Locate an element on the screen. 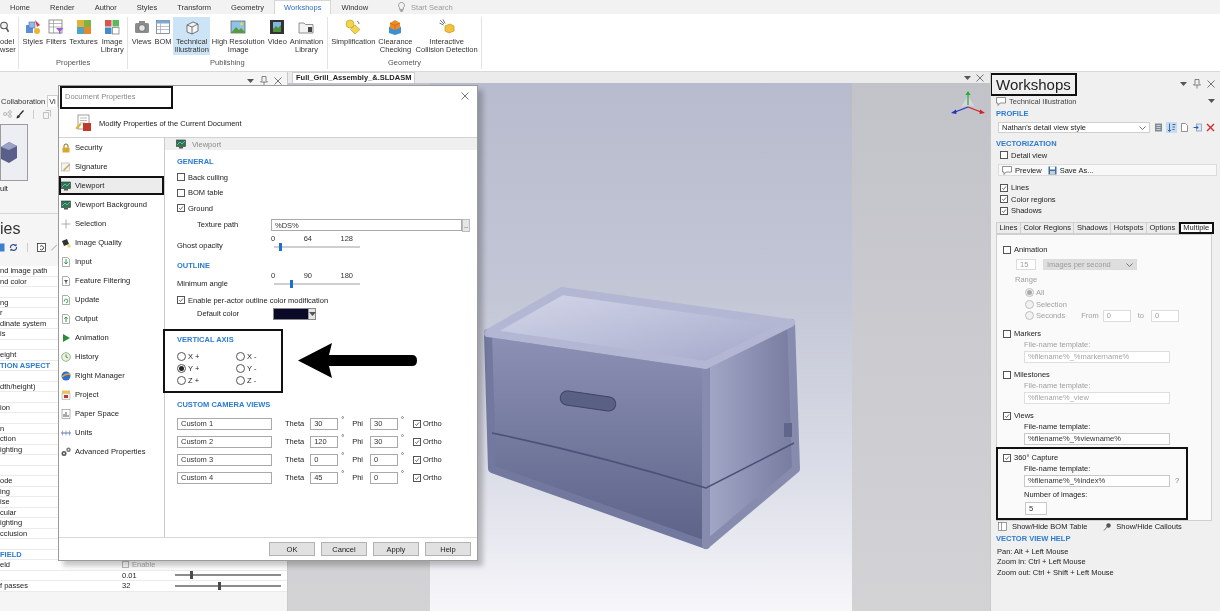 Image resolution: width=1220 pixels, height=611 pixels. gears-icon is located at coordinates (66, 451).